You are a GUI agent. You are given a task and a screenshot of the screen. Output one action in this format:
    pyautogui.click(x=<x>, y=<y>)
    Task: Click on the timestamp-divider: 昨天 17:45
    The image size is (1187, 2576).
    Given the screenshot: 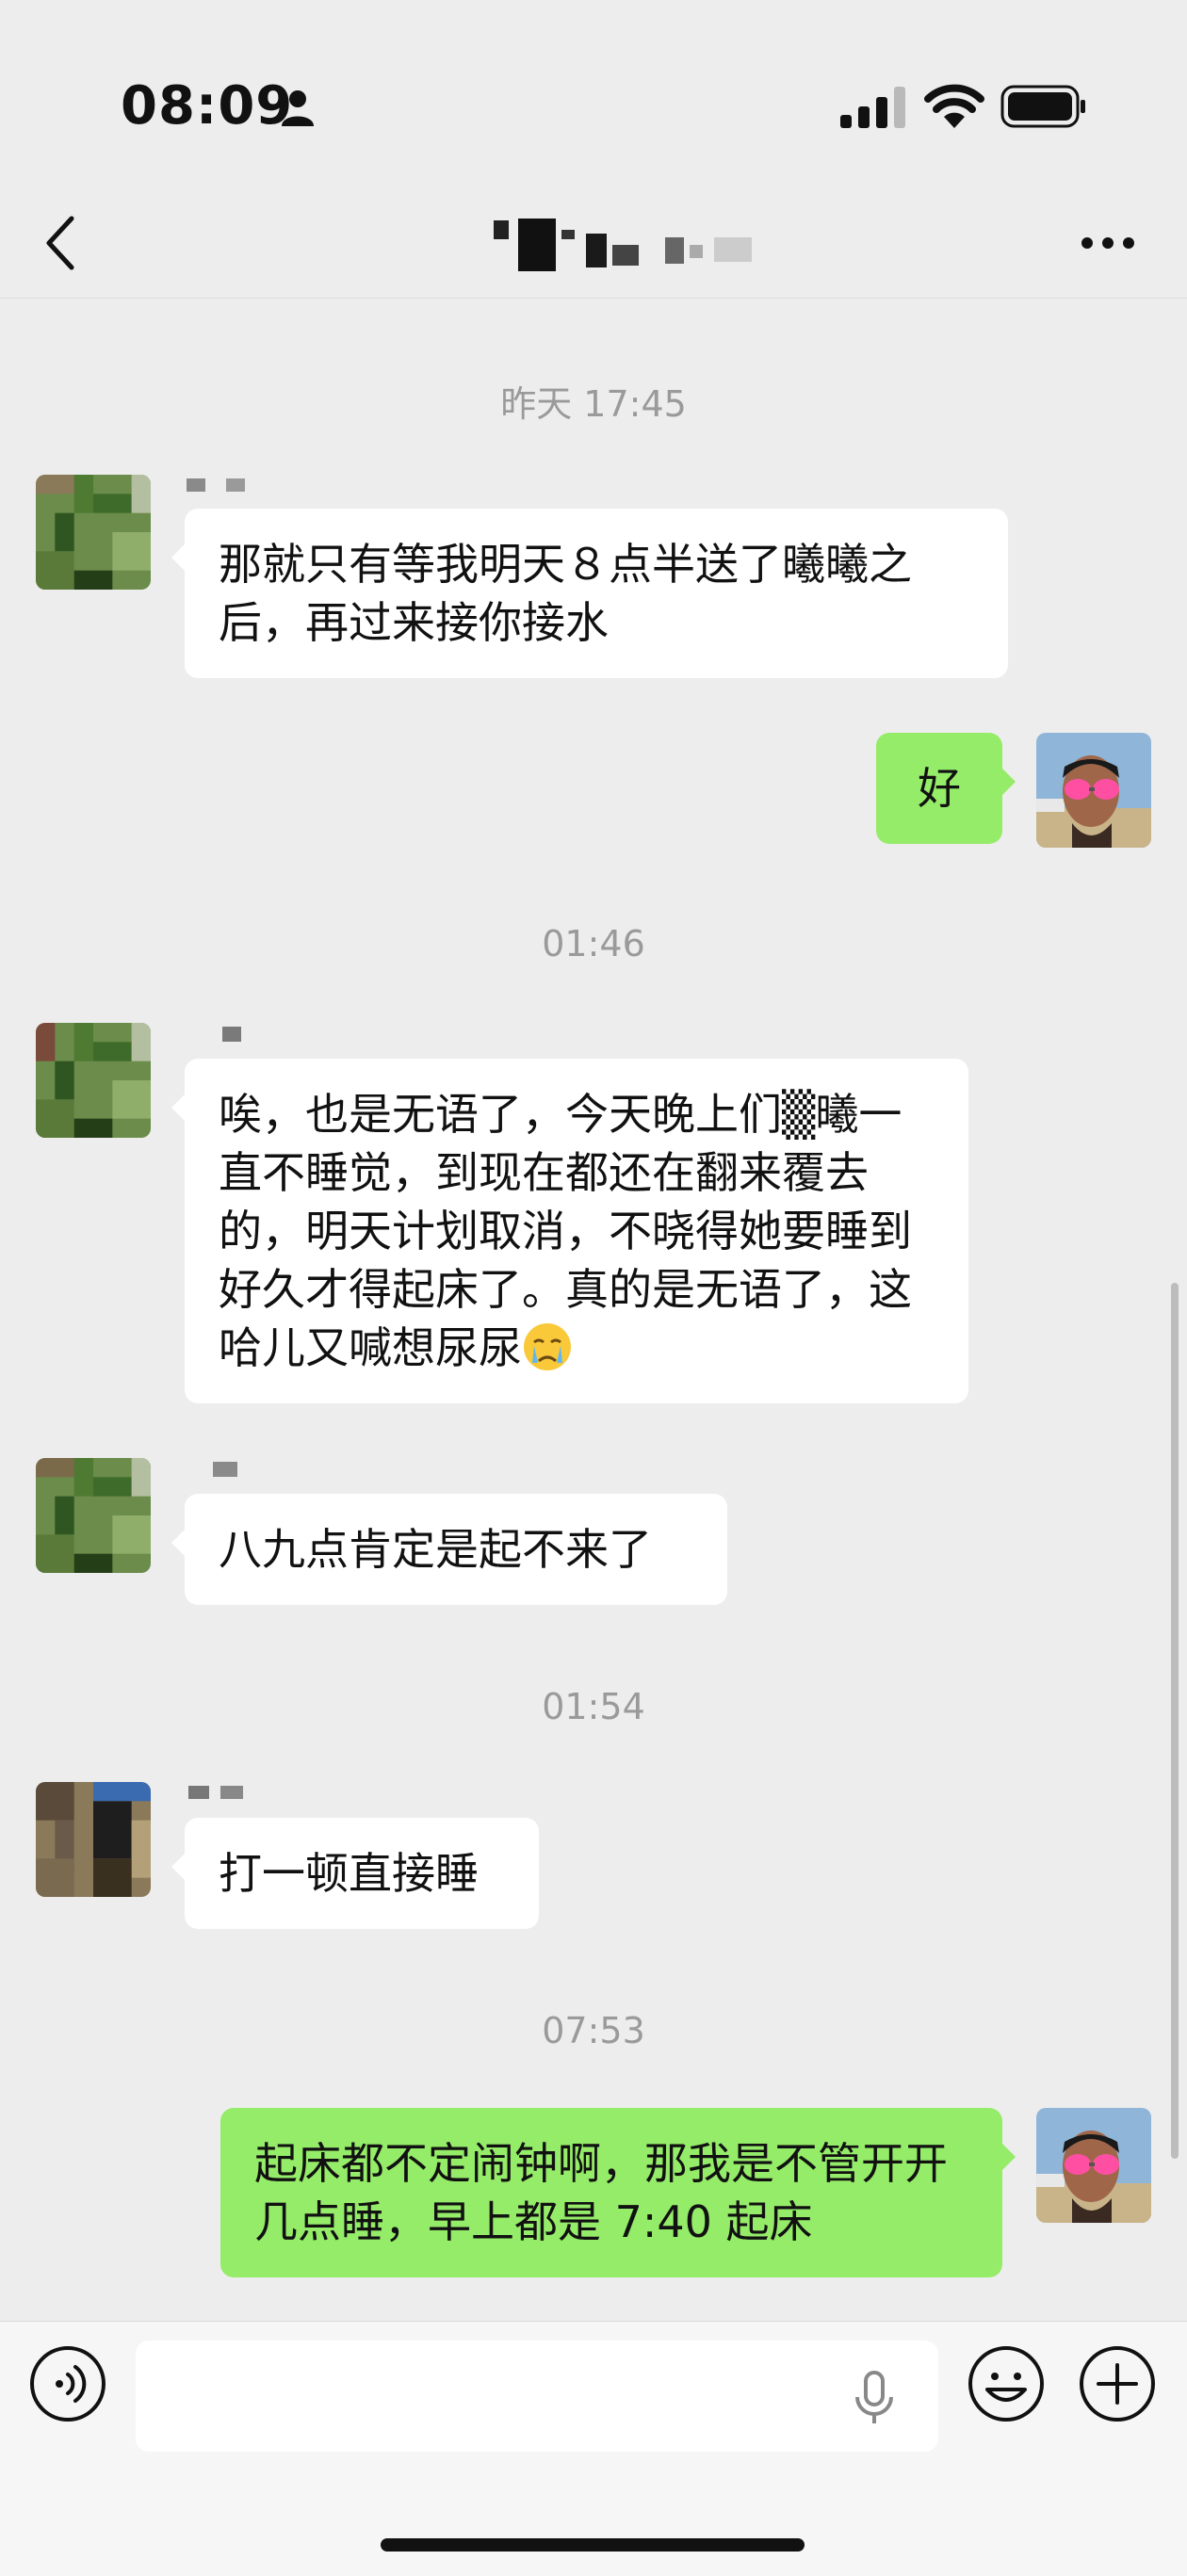 What is the action you would take?
    pyautogui.click(x=593, y=404)
    